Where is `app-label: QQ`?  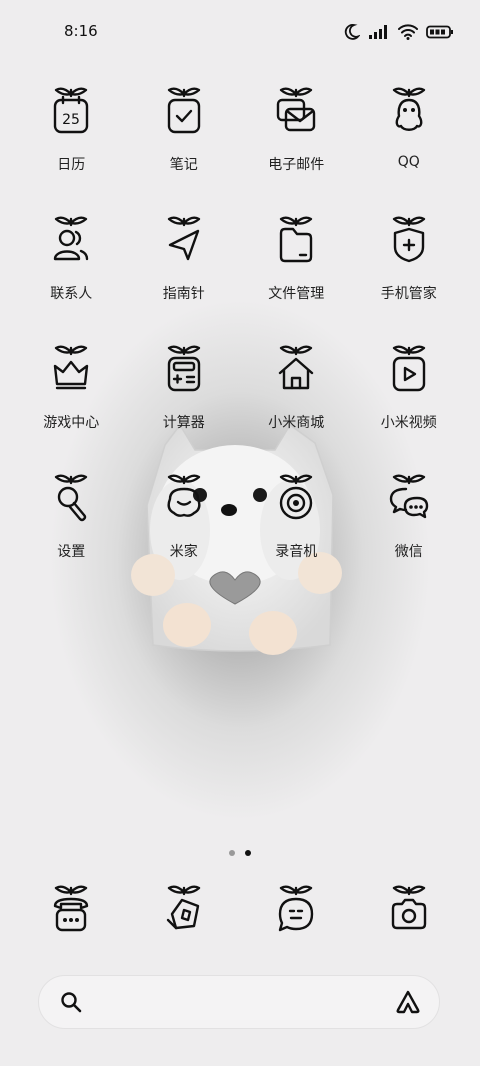 app-label: QQ is located at coordinates (408, 162).